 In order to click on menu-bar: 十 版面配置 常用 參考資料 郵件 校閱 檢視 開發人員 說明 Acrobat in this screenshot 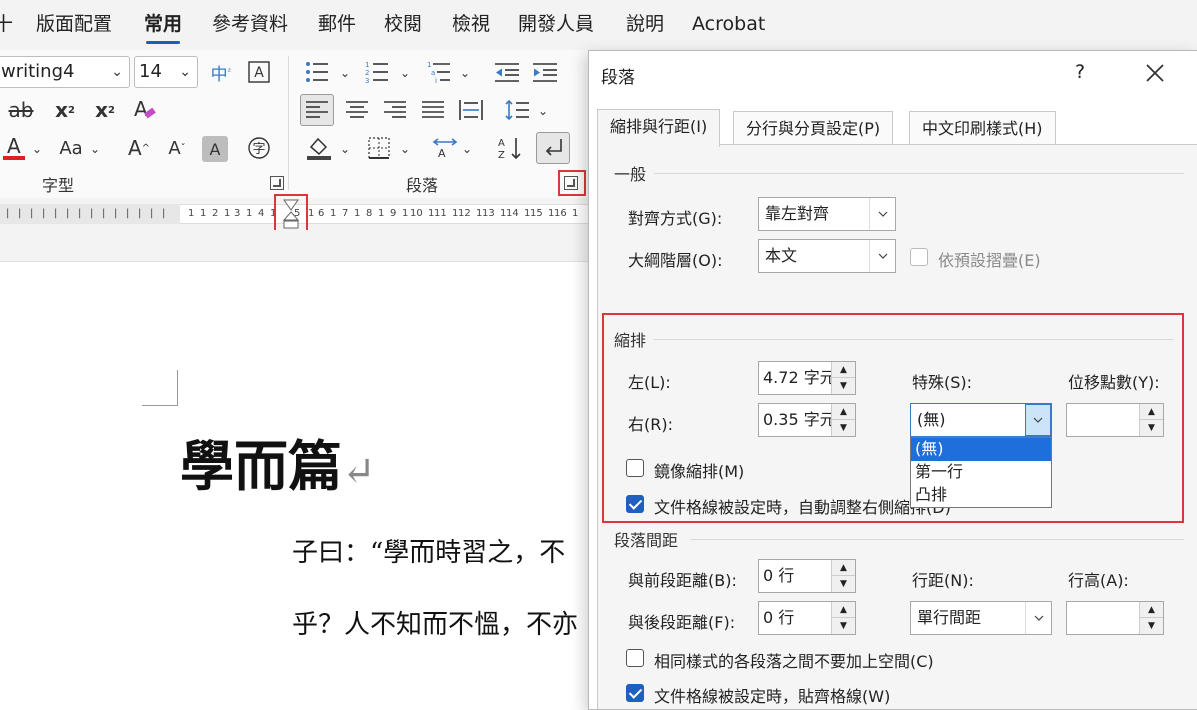, I will do `click(598, 25)`.